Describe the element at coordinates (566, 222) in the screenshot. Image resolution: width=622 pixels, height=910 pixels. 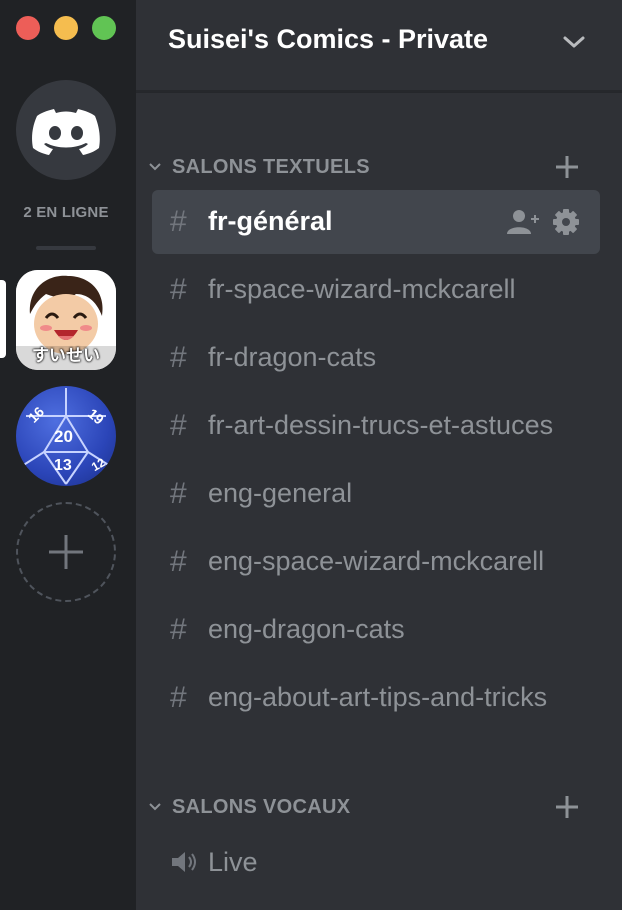
I see `gear-icon` at that location.